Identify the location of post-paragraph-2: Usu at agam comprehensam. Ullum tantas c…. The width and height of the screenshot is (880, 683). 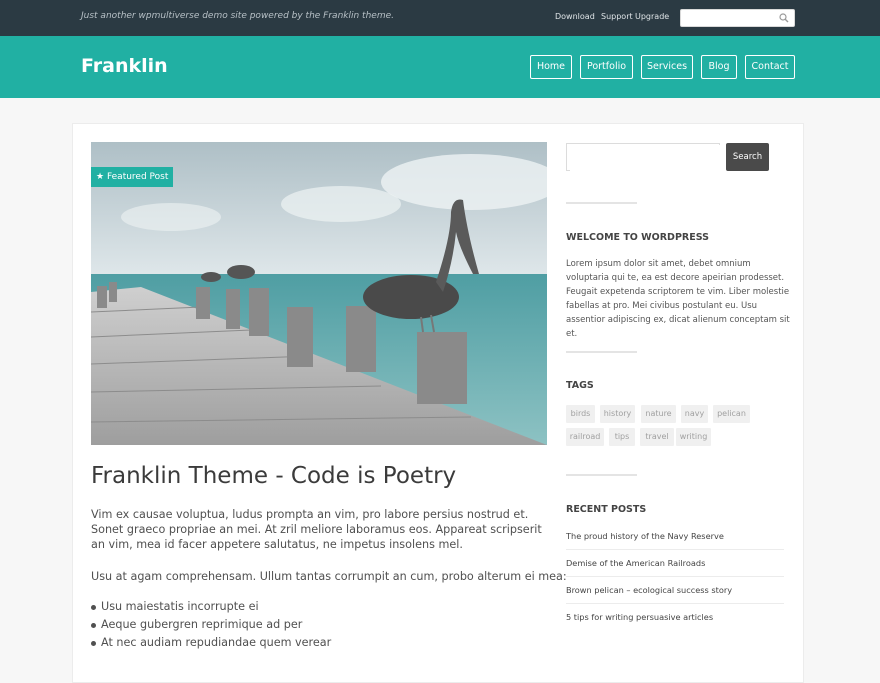
(329, 576).